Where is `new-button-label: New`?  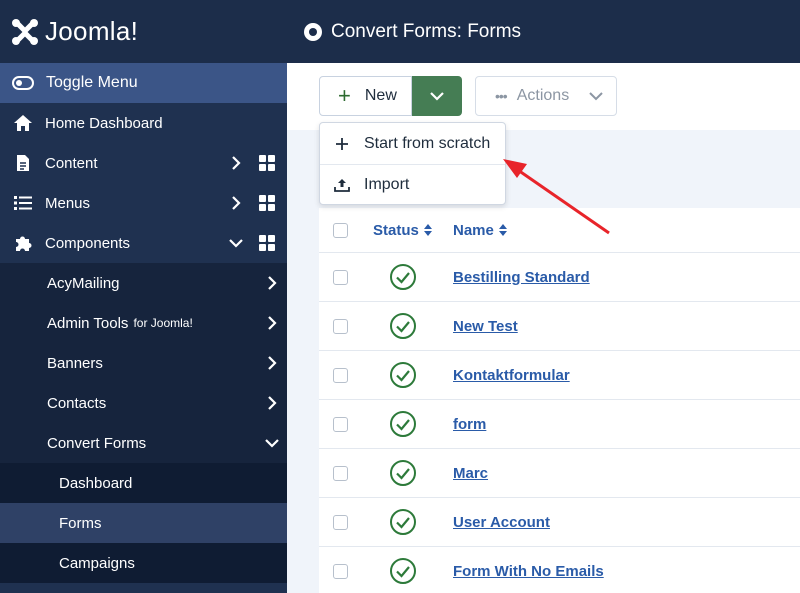 new-button-label: New is located at coordinates (380, 95).